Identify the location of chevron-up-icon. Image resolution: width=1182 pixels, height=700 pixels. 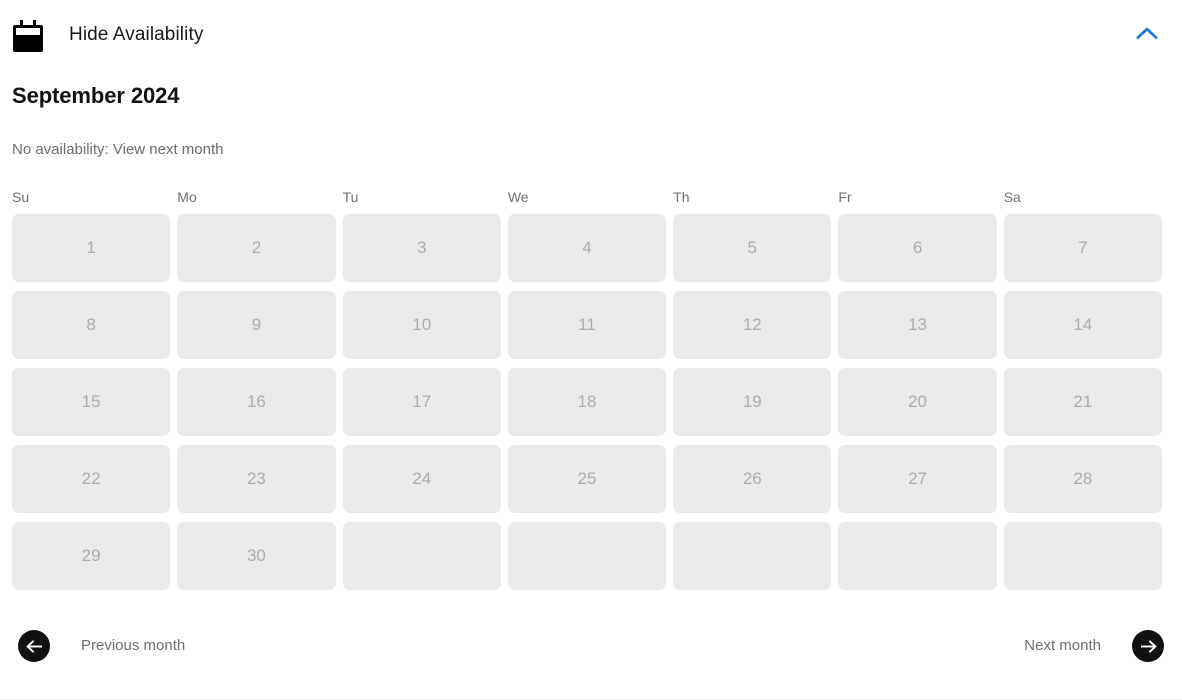
(1147, 34).